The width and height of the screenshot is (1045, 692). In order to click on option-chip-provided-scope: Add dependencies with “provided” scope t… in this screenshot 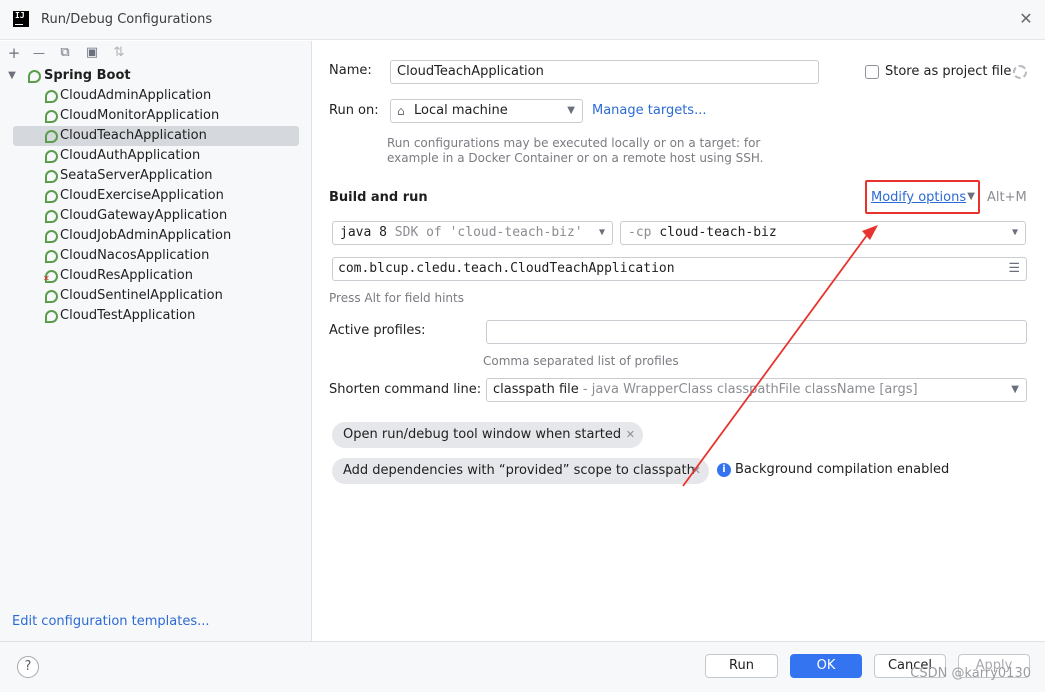, I will do `click(520, 471)`.